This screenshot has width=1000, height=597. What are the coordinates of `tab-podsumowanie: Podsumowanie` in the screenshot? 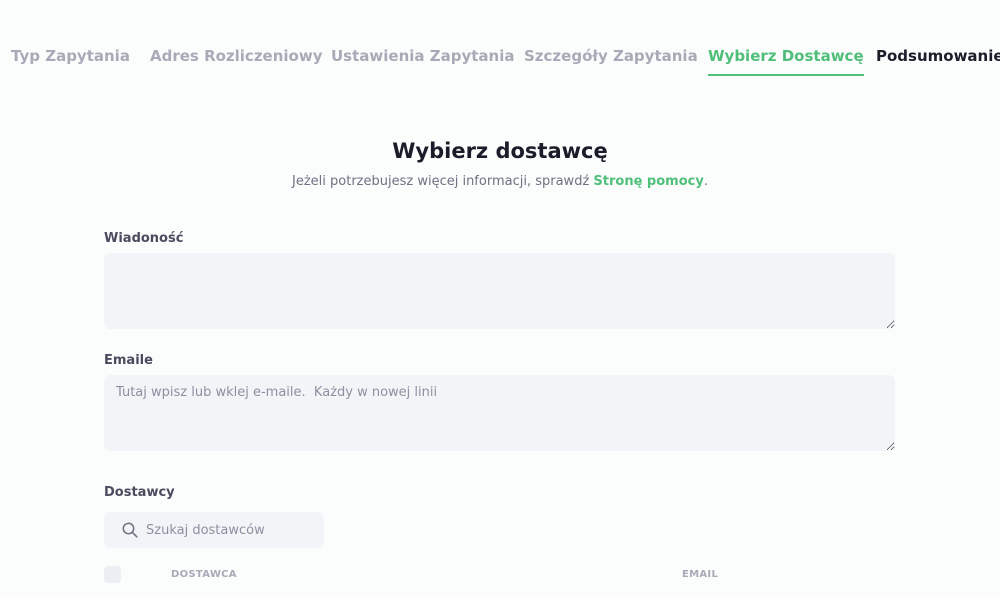 It's located at (938, 56).